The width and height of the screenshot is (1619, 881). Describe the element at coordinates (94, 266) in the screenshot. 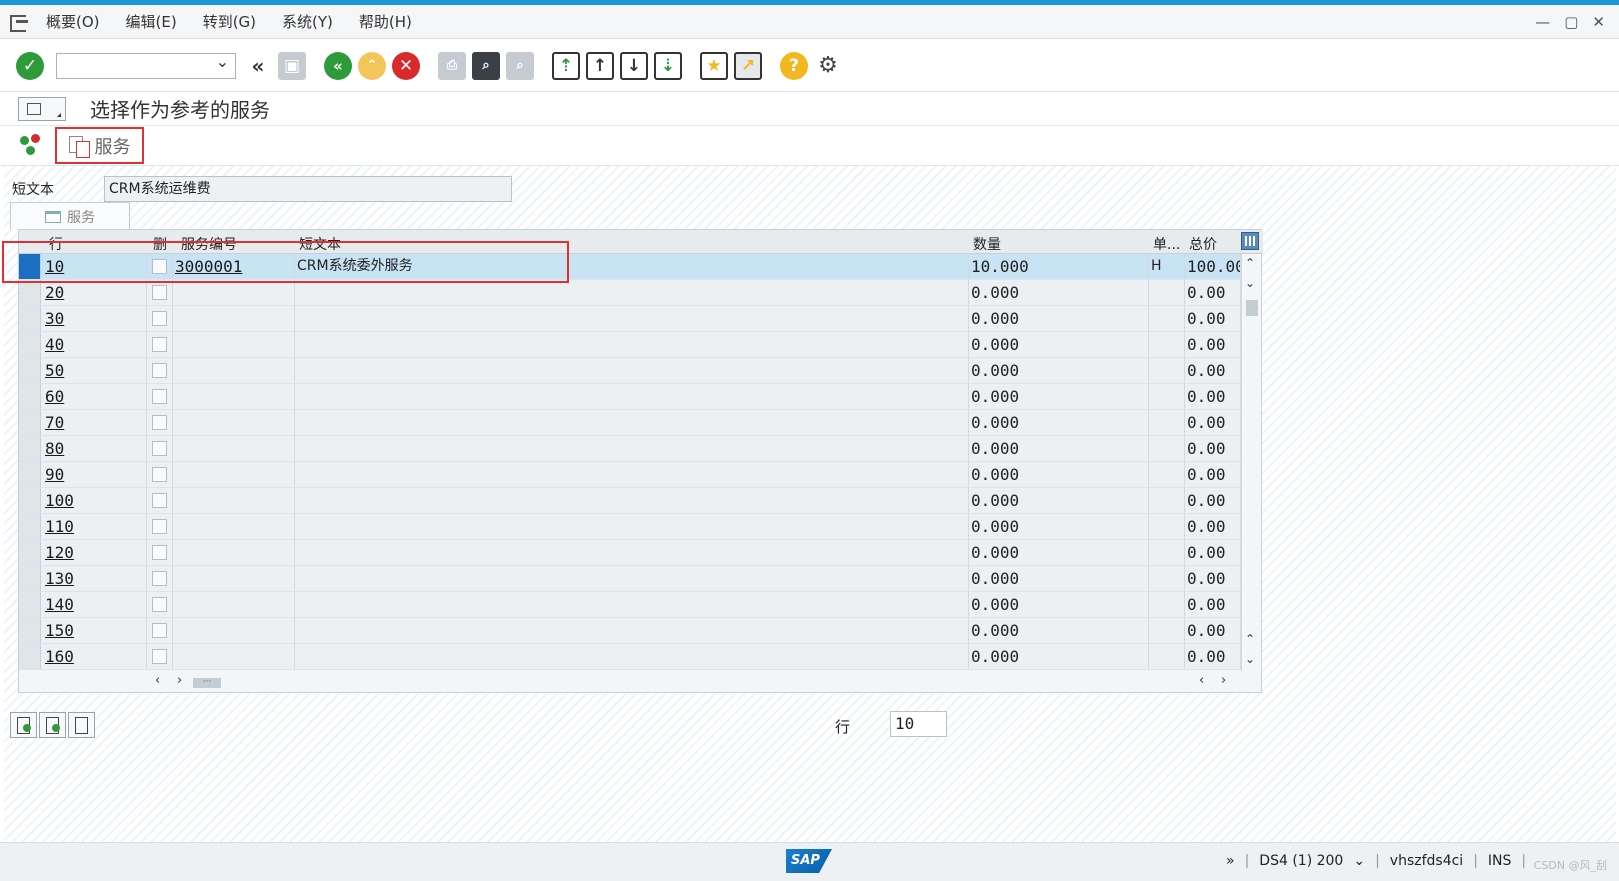

I see `cell-line: 10` at that location.